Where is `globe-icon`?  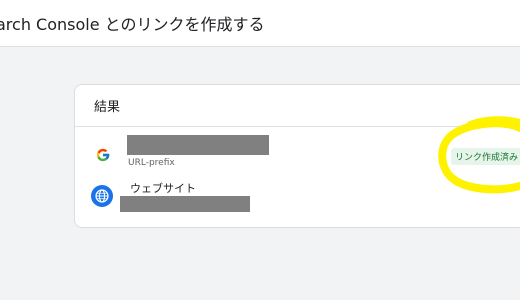
globe-icon is located at coordinates (102, 196).